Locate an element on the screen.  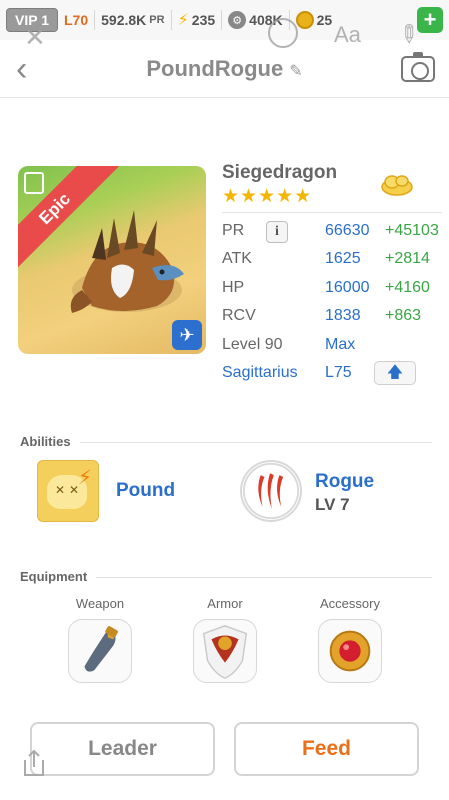
share-icon is located at coordinates (34, 763).